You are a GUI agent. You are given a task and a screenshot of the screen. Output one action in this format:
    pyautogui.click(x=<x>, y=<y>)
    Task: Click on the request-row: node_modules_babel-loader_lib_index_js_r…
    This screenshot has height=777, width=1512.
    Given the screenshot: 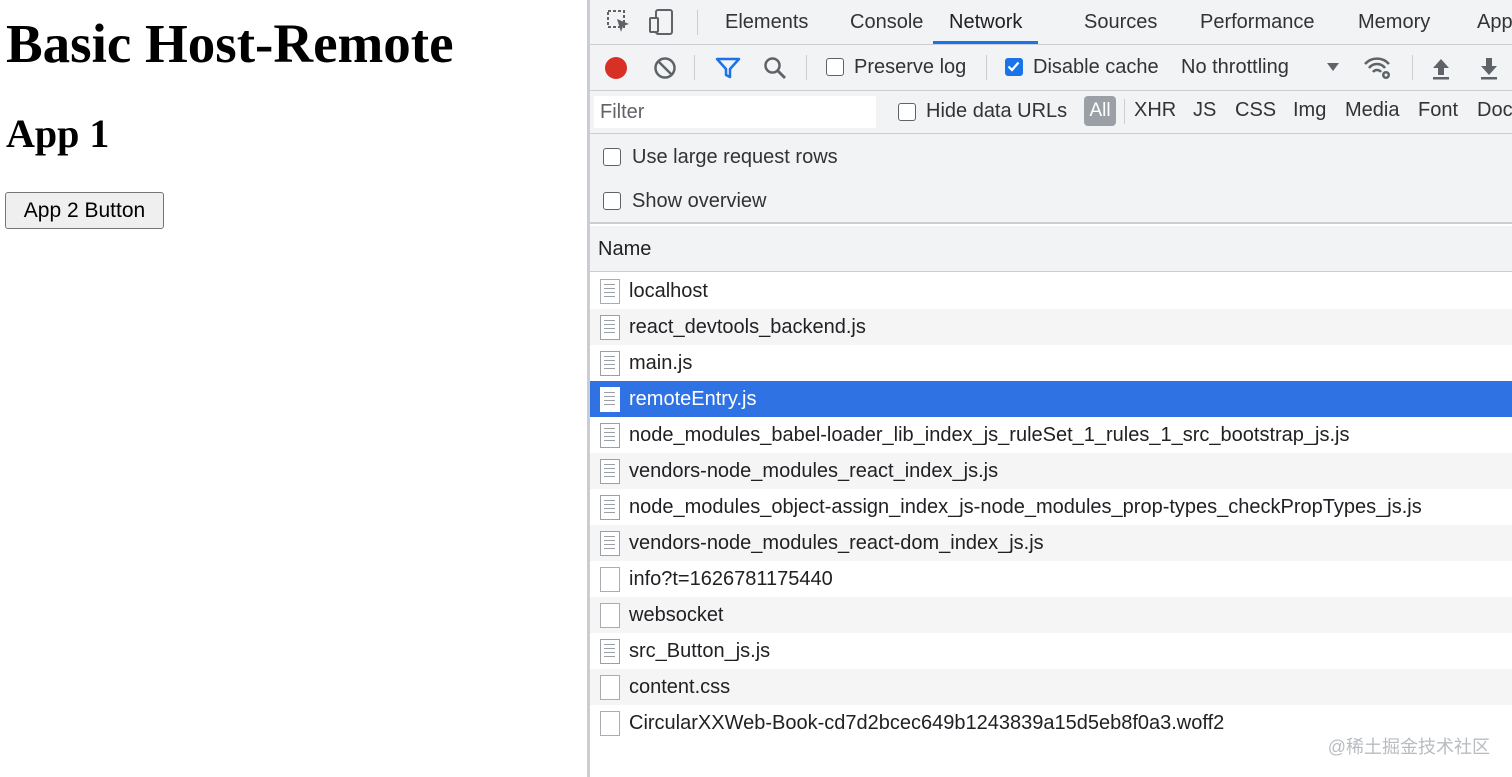 What is the action you would take?
    pyautogui.click(x=1051, y=435)
    